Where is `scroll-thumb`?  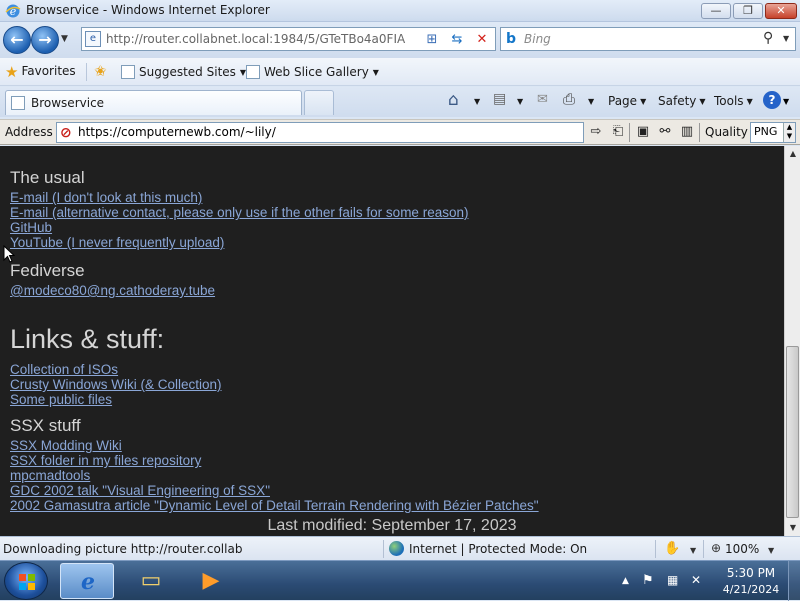
scroll-thumb is located at coordinates (792, 432).